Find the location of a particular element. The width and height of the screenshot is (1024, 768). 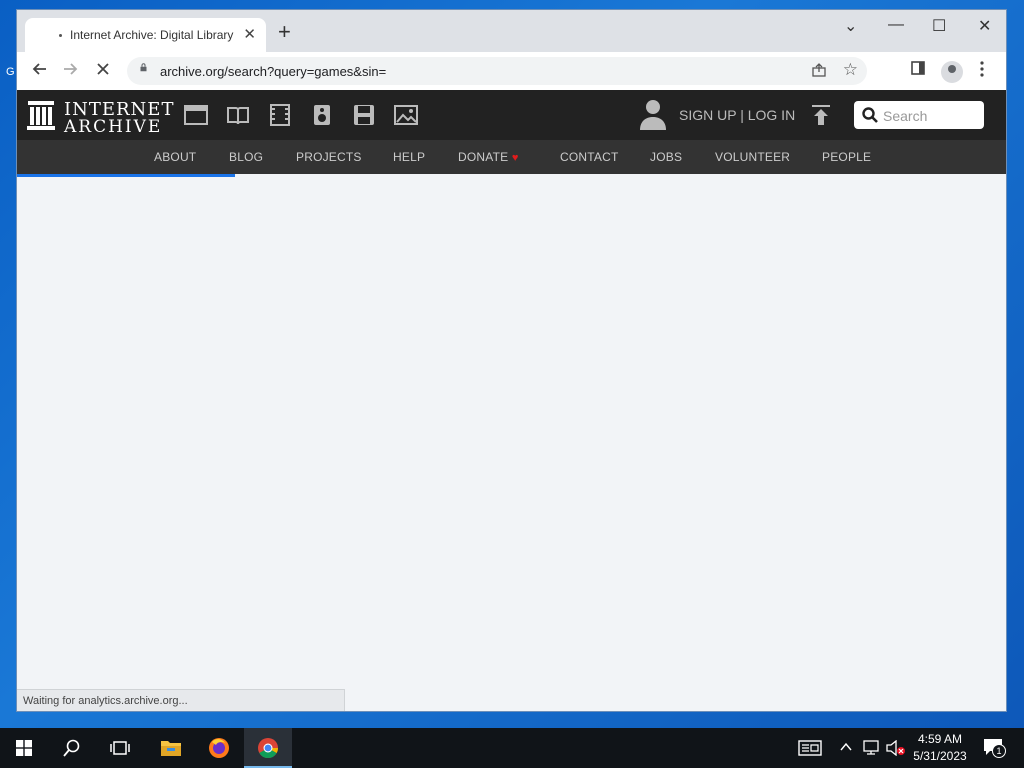

share-icon is located at coordinates (819, 72).